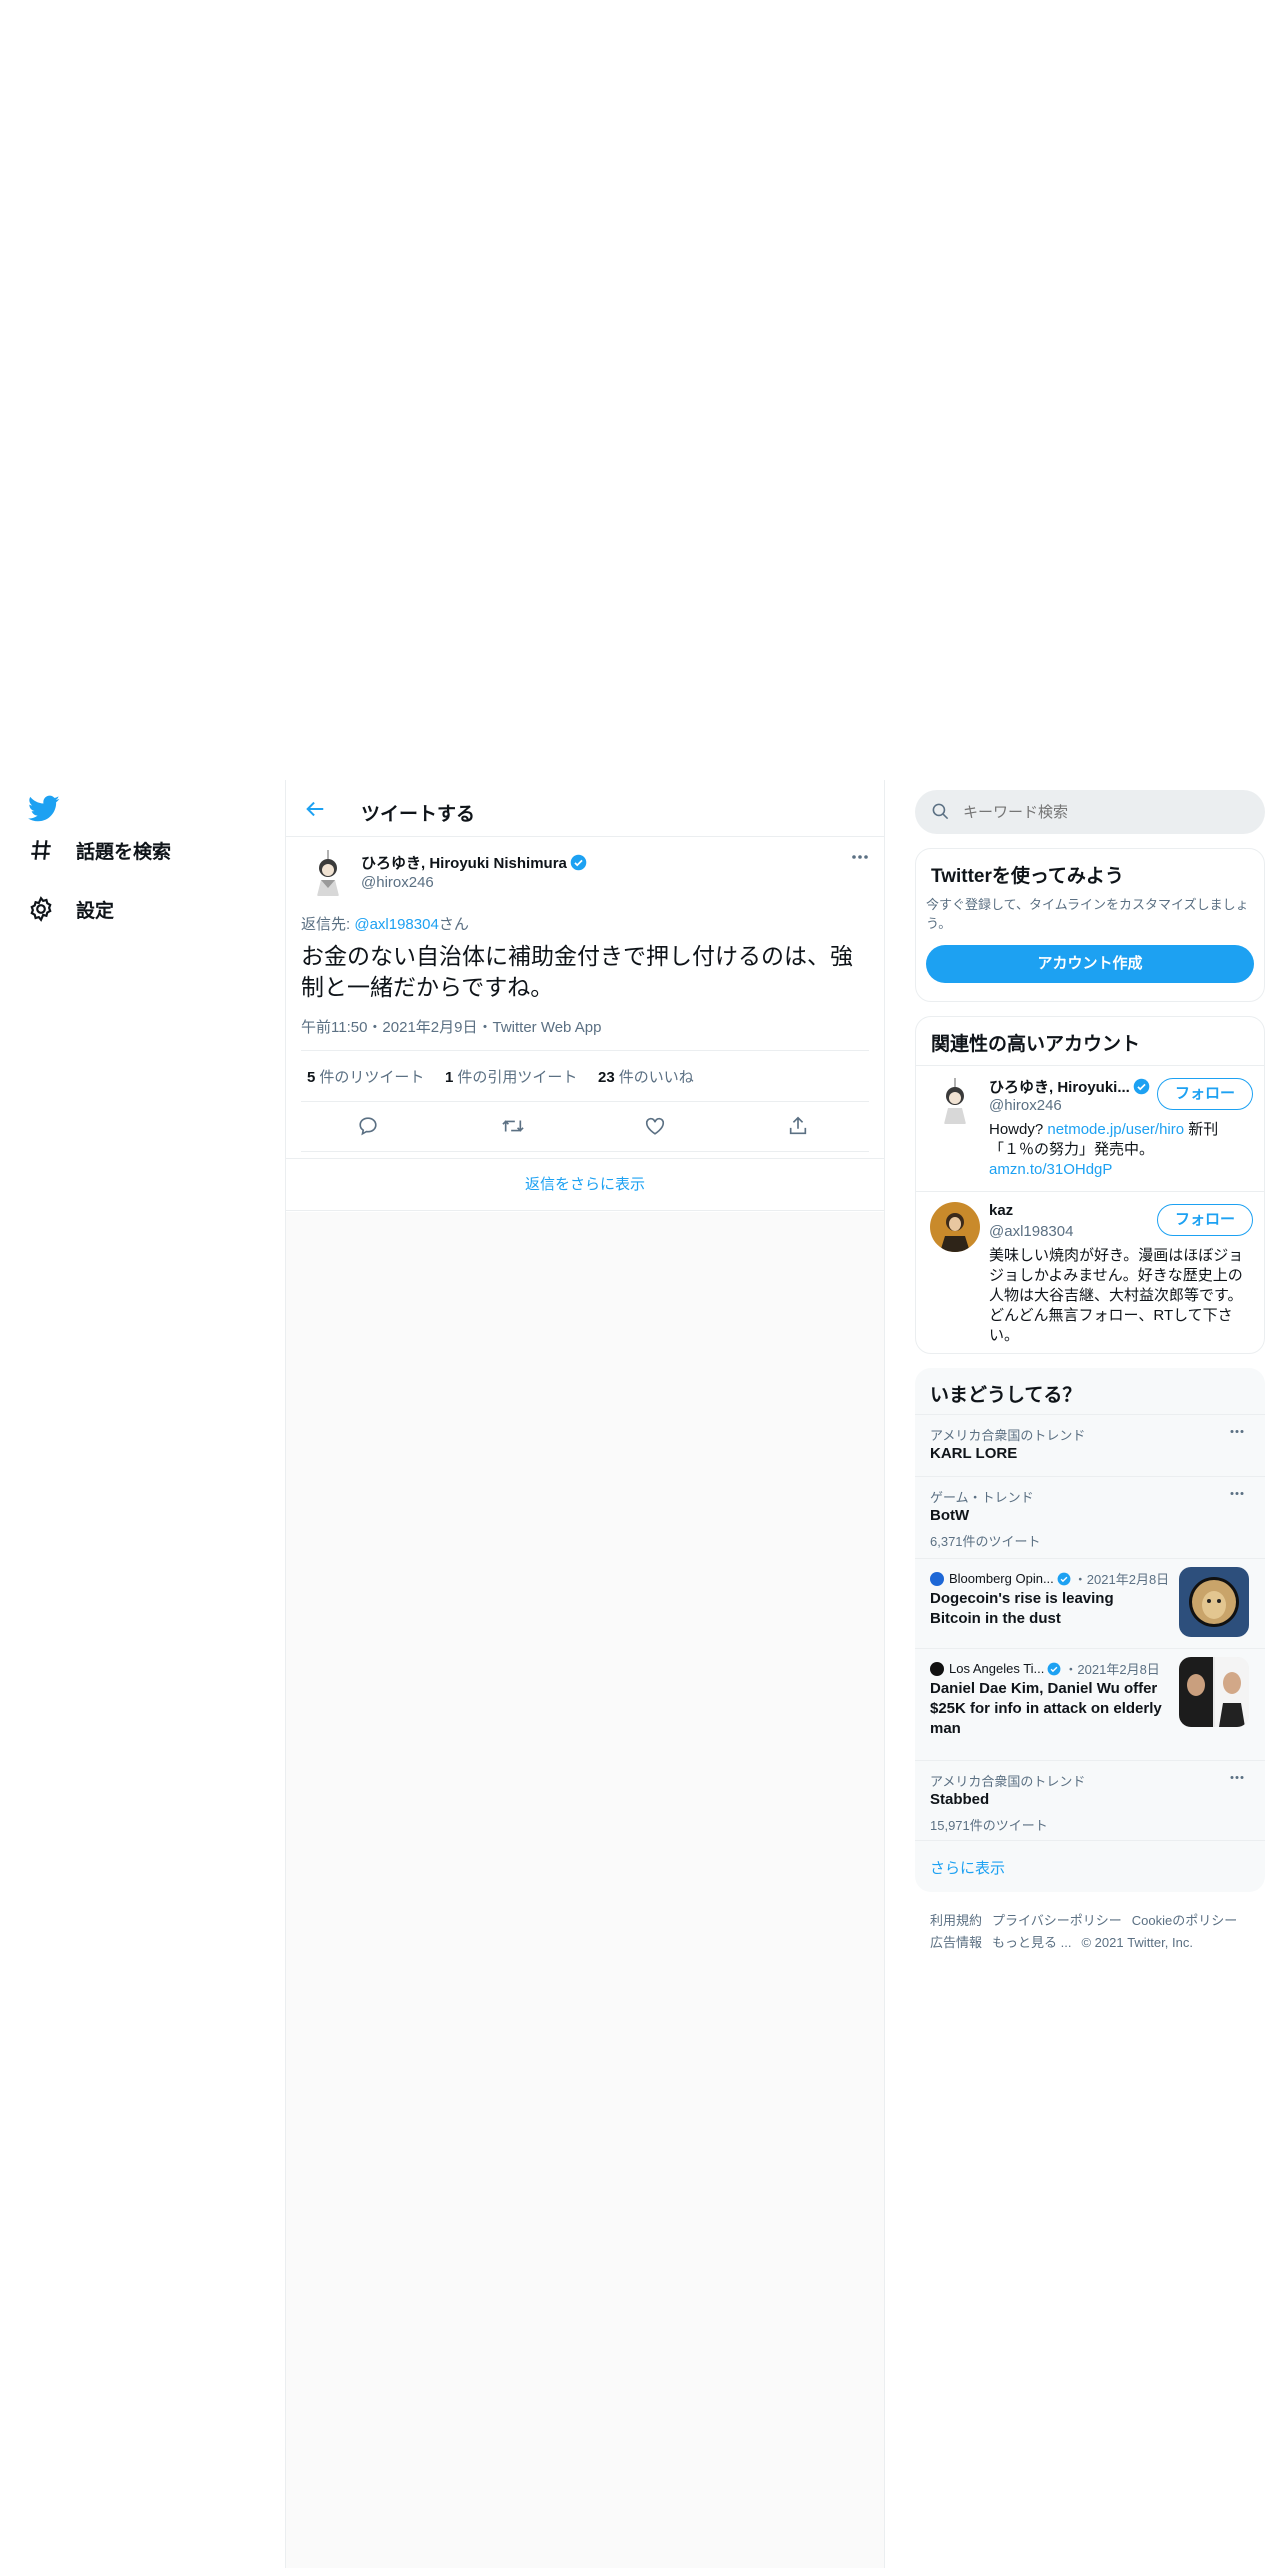 The width and height of the screenshot is (1284, 2568). Describe the element at coordinates (41, 909) in the screenshot. I see `gear-icon` at that location.